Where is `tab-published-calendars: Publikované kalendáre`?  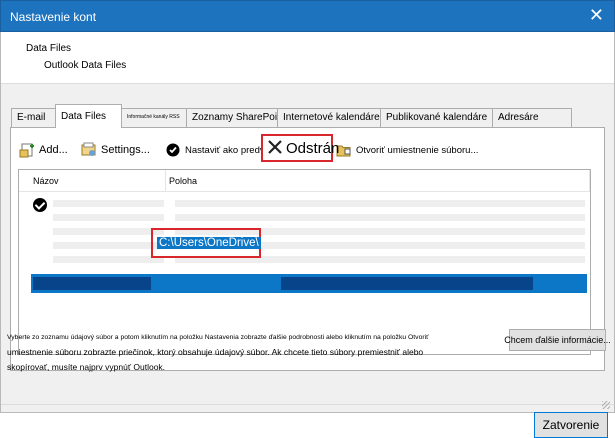
tab-published-calendars: Publikované kalendáre is located at coordinates (436, 118).